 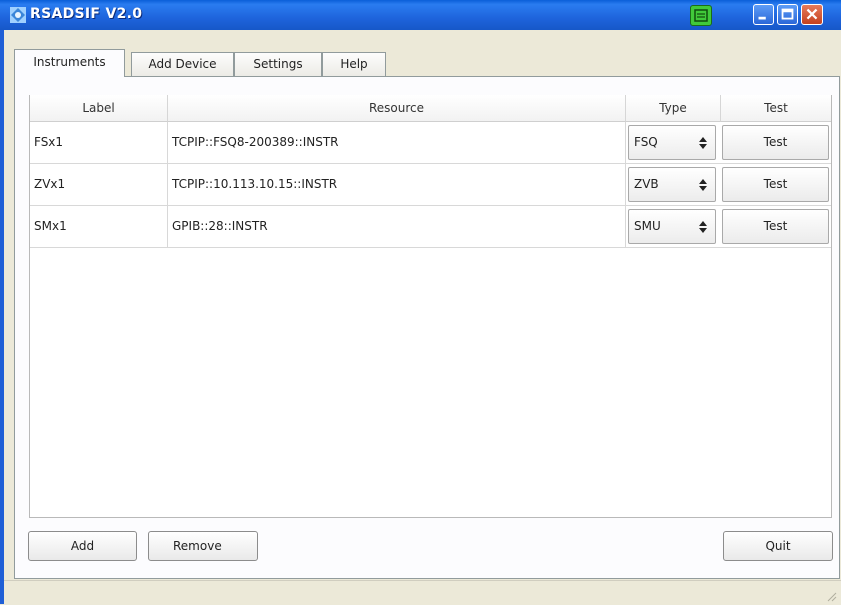 I want to click on type-select: ZVB, so click(x=672, y=184).